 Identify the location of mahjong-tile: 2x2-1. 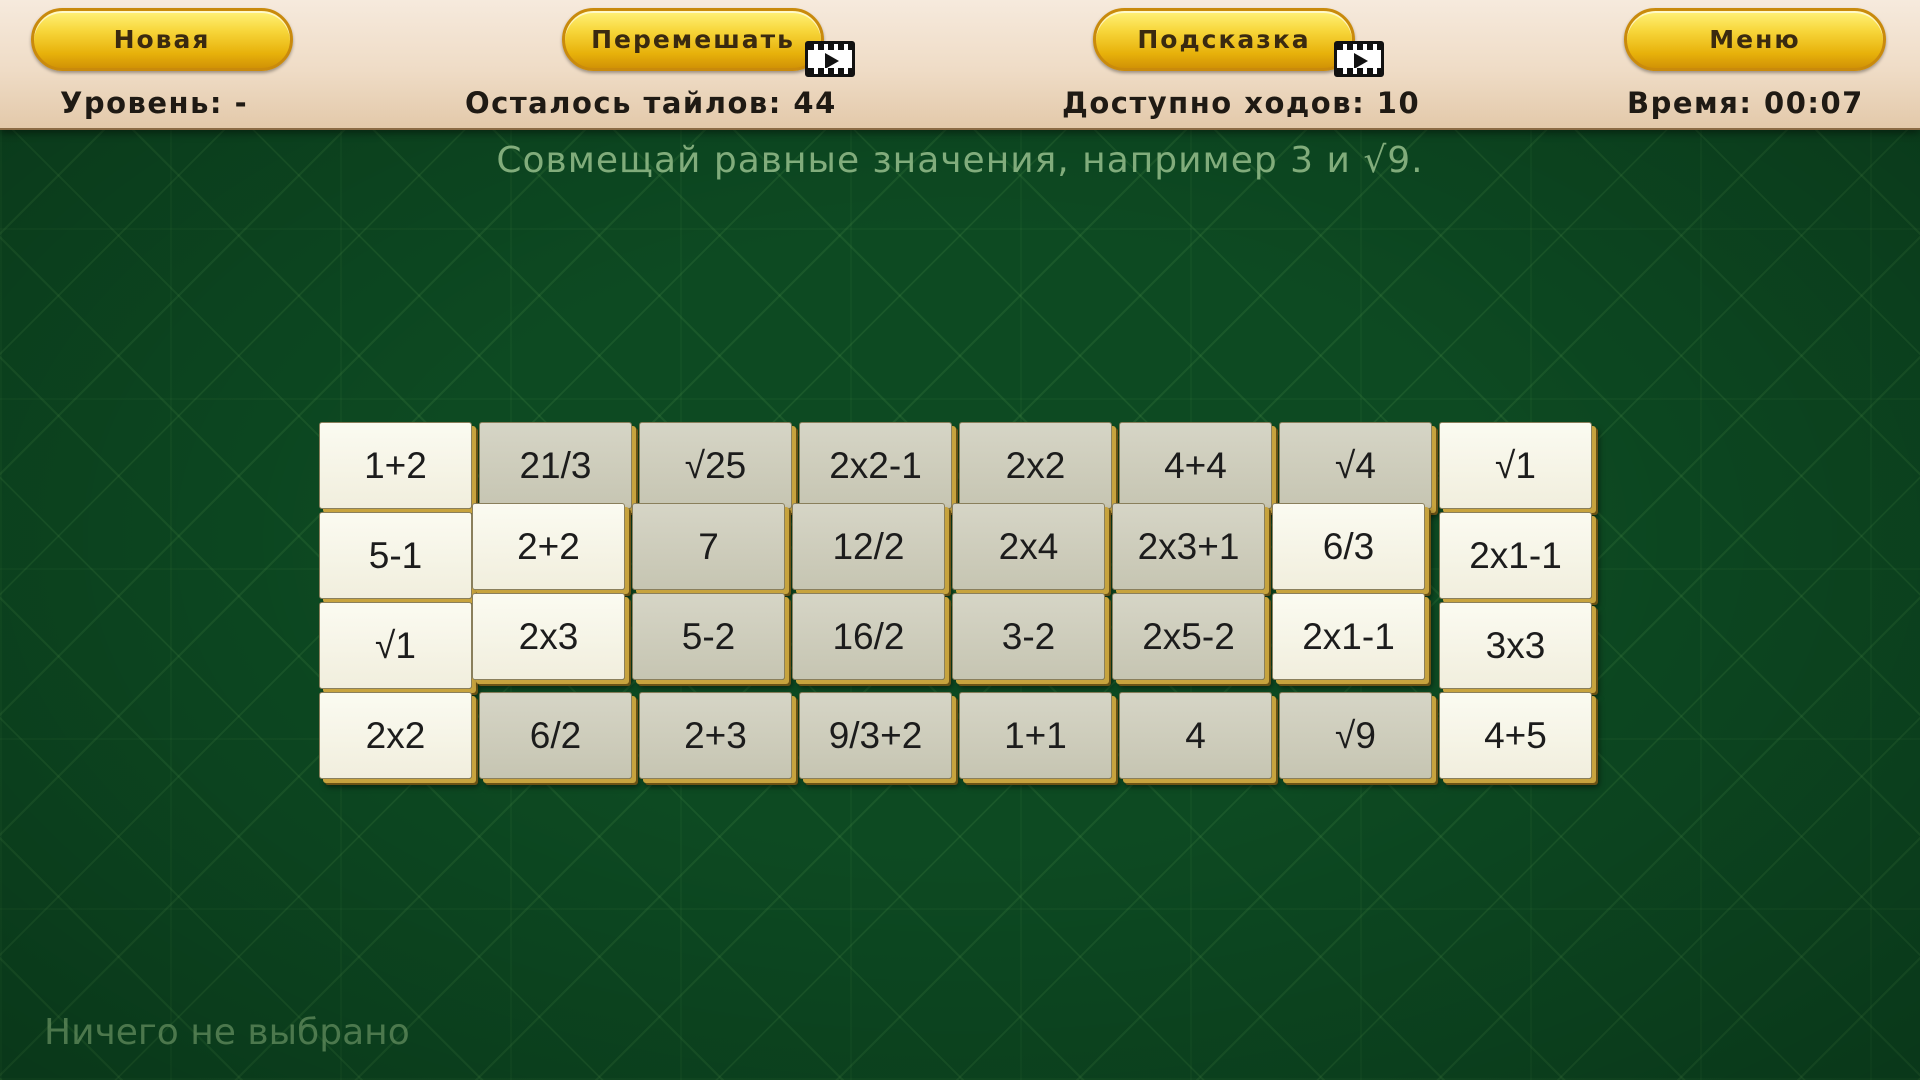
(875, 465).